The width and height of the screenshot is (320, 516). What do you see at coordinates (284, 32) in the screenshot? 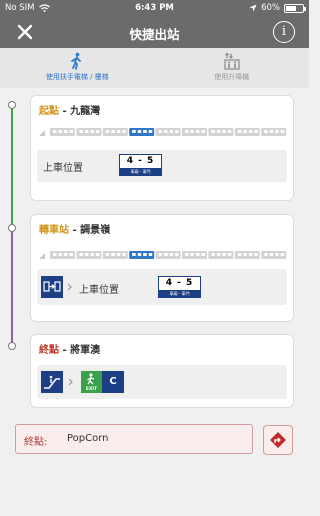
I see `info-icon: i` at bounding box center [284, 32].